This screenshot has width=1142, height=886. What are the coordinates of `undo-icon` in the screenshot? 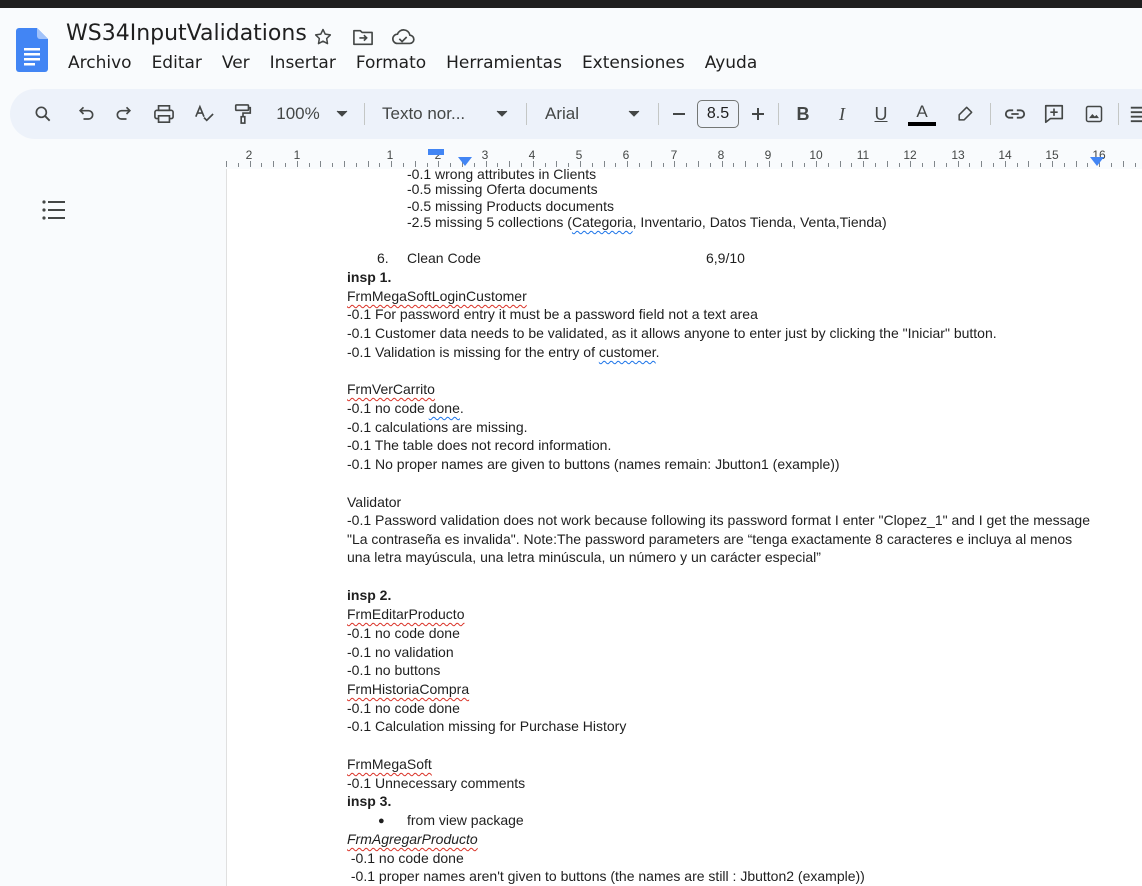 It's located at (86, 114).